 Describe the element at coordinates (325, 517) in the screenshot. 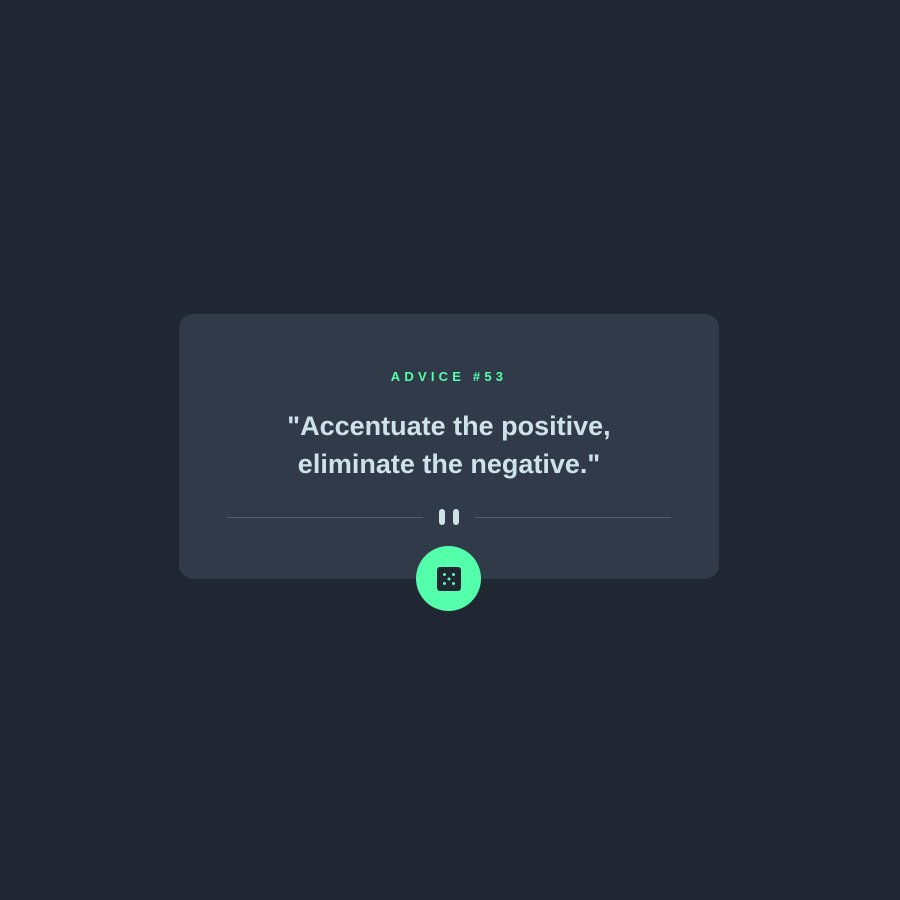

I see `divider-line-left` at that location.